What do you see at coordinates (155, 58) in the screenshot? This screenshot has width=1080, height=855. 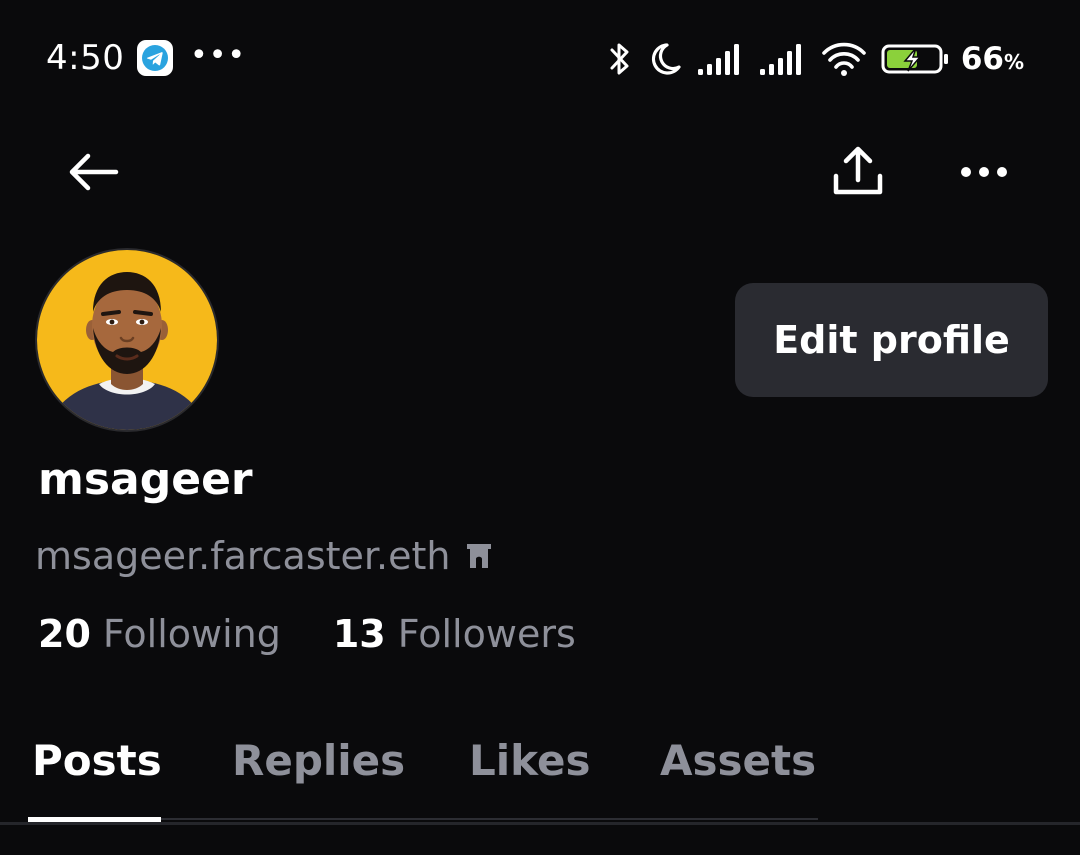 I see `telegram-icon` at bounding box center [155, 58].